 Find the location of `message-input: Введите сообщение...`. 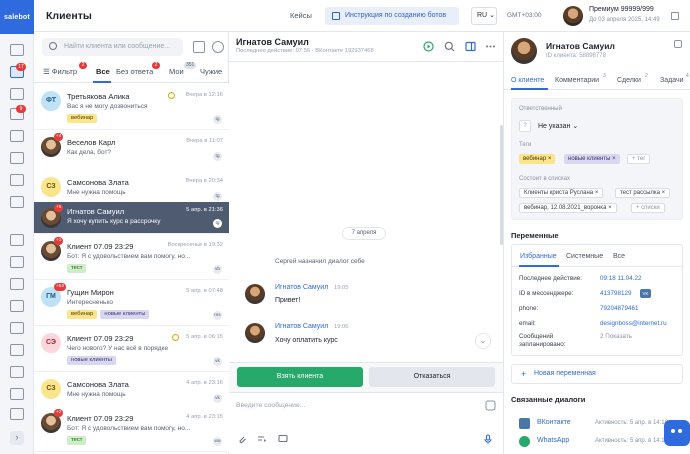

message-input: Введите сообщение... is located at coordinates (270, 405).